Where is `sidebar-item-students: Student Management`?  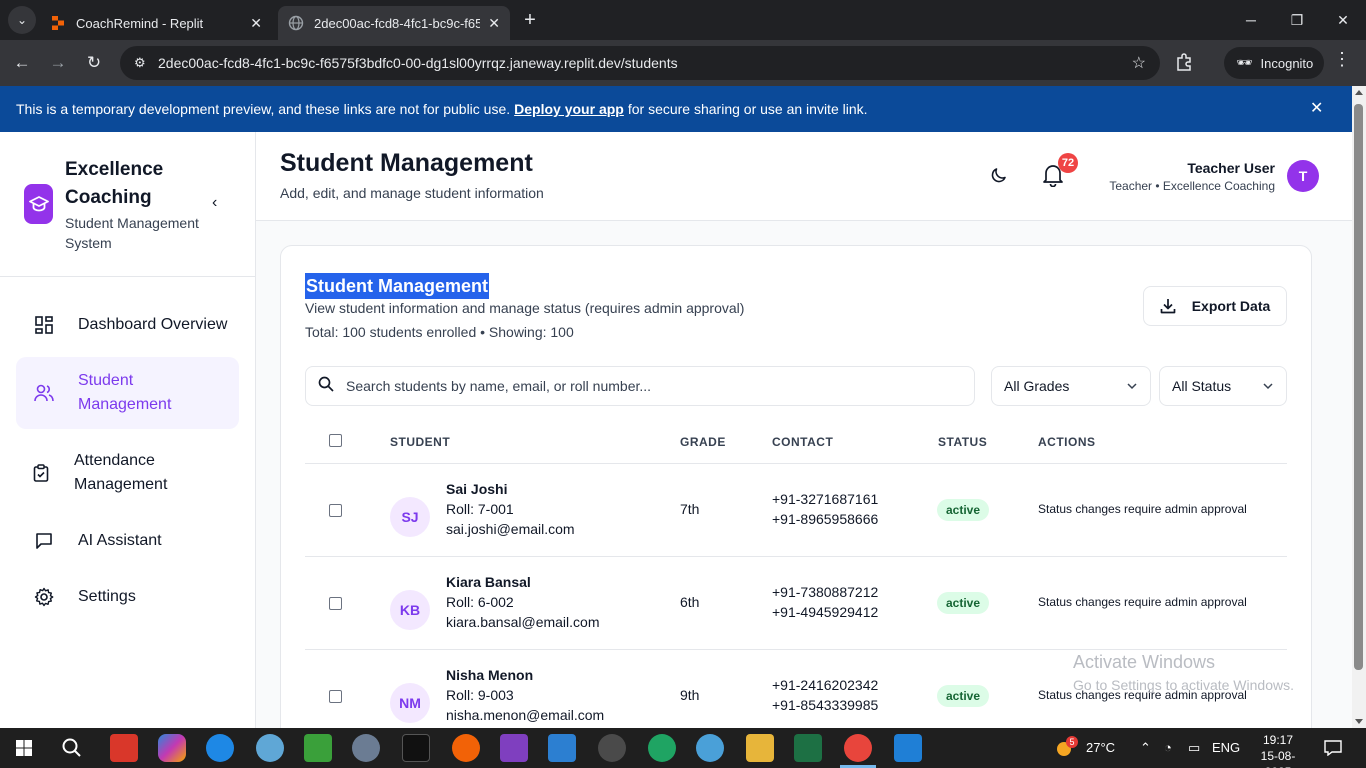
sidebar-item-students: Student Management is located at coordinates (127, 393).